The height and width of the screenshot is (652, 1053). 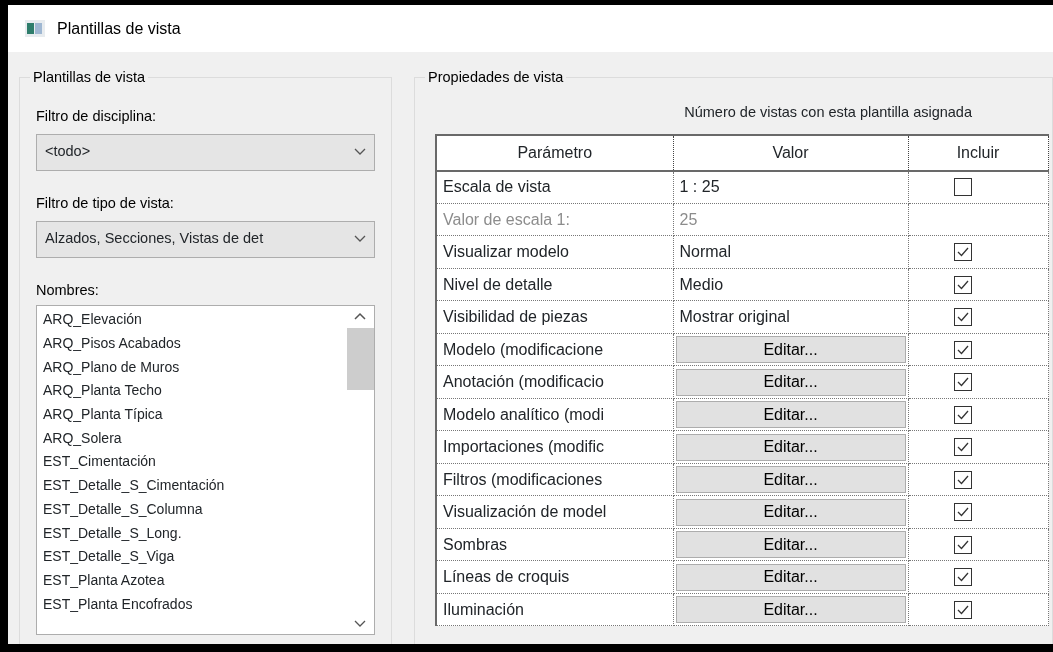 I want to click on field-label: Nombres:, so click(x=68, y=290).